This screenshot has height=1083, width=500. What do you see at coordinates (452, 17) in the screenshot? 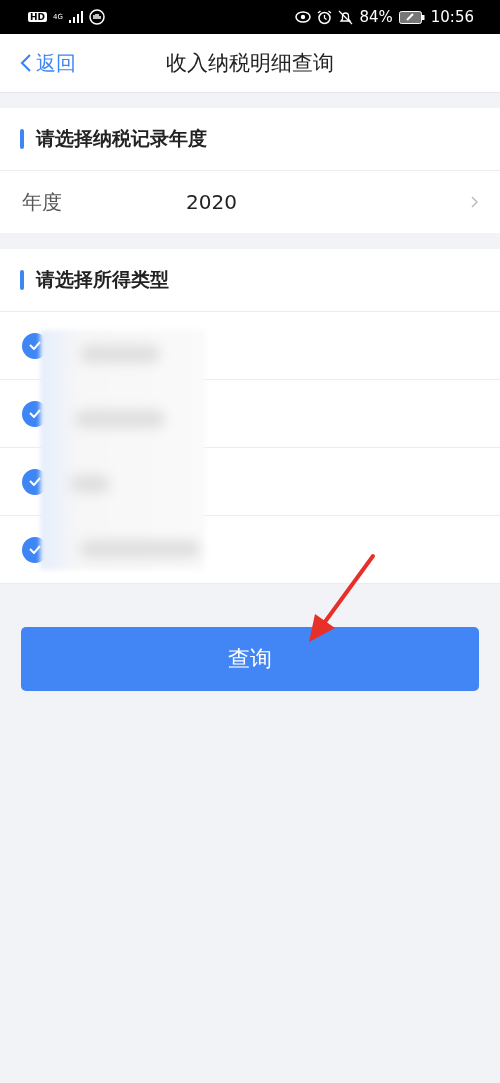
I see `clock-time: 10:56` at bounding box center [452, 17].